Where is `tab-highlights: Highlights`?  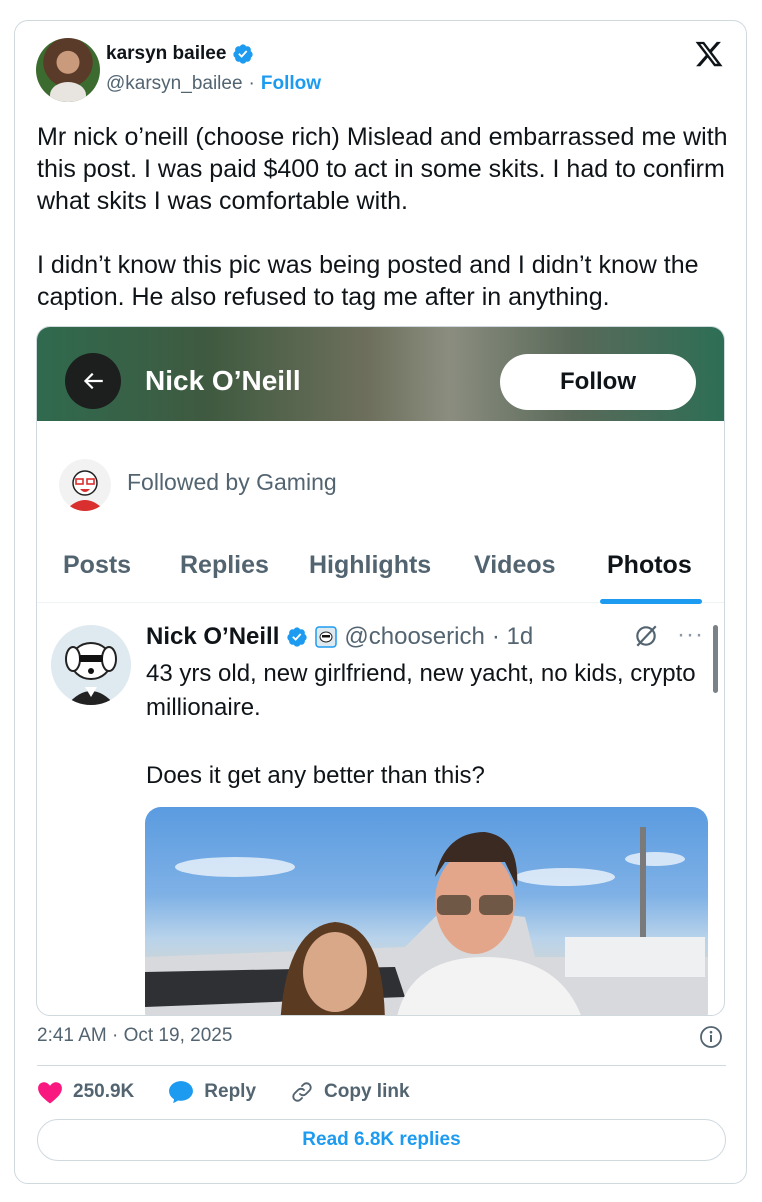 tab-highlights: Highlights is located at coordinates (370, 565).